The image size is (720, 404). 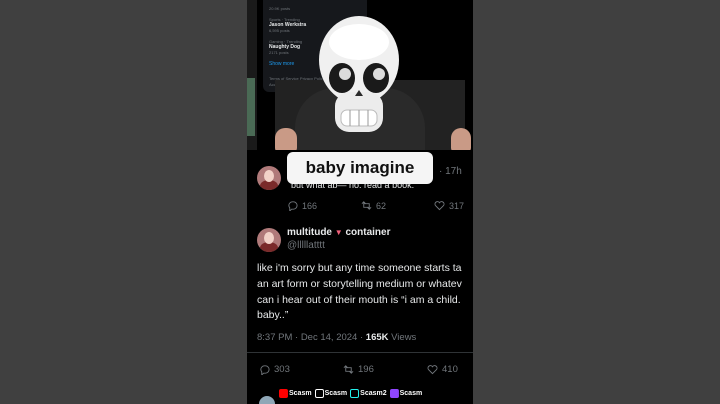 I want to click on reply-repost-button: 62, so click(x=373, y=205).